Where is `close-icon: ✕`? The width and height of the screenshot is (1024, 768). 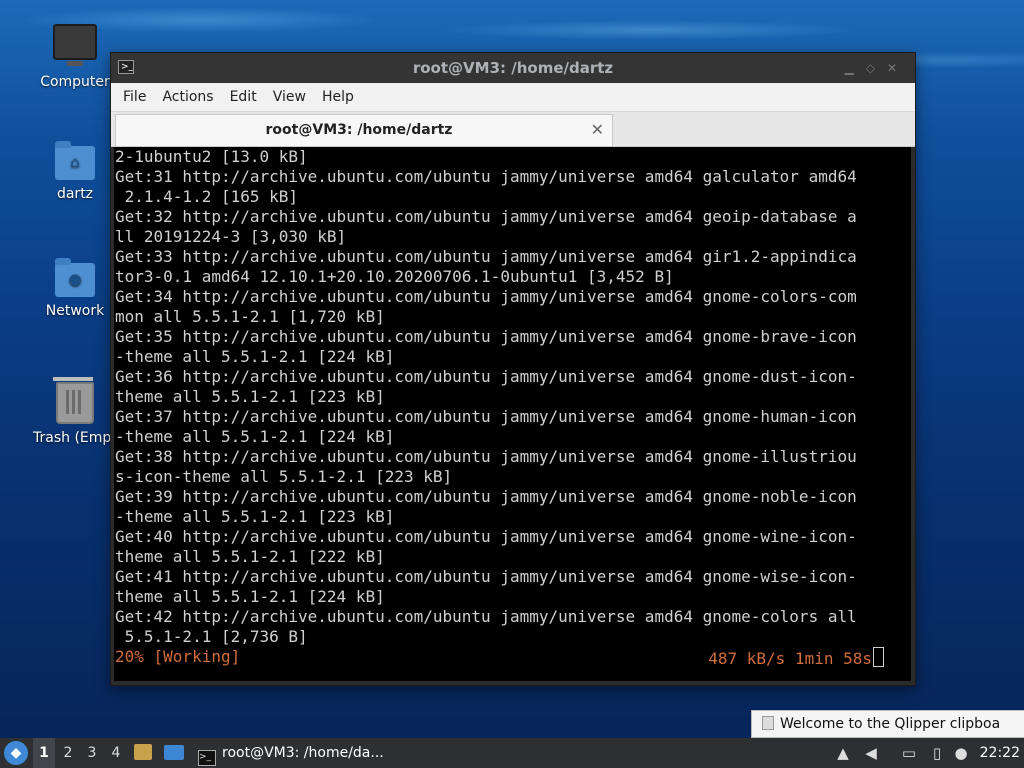
close-icon: ✕ is located at coordinates (898, 68).